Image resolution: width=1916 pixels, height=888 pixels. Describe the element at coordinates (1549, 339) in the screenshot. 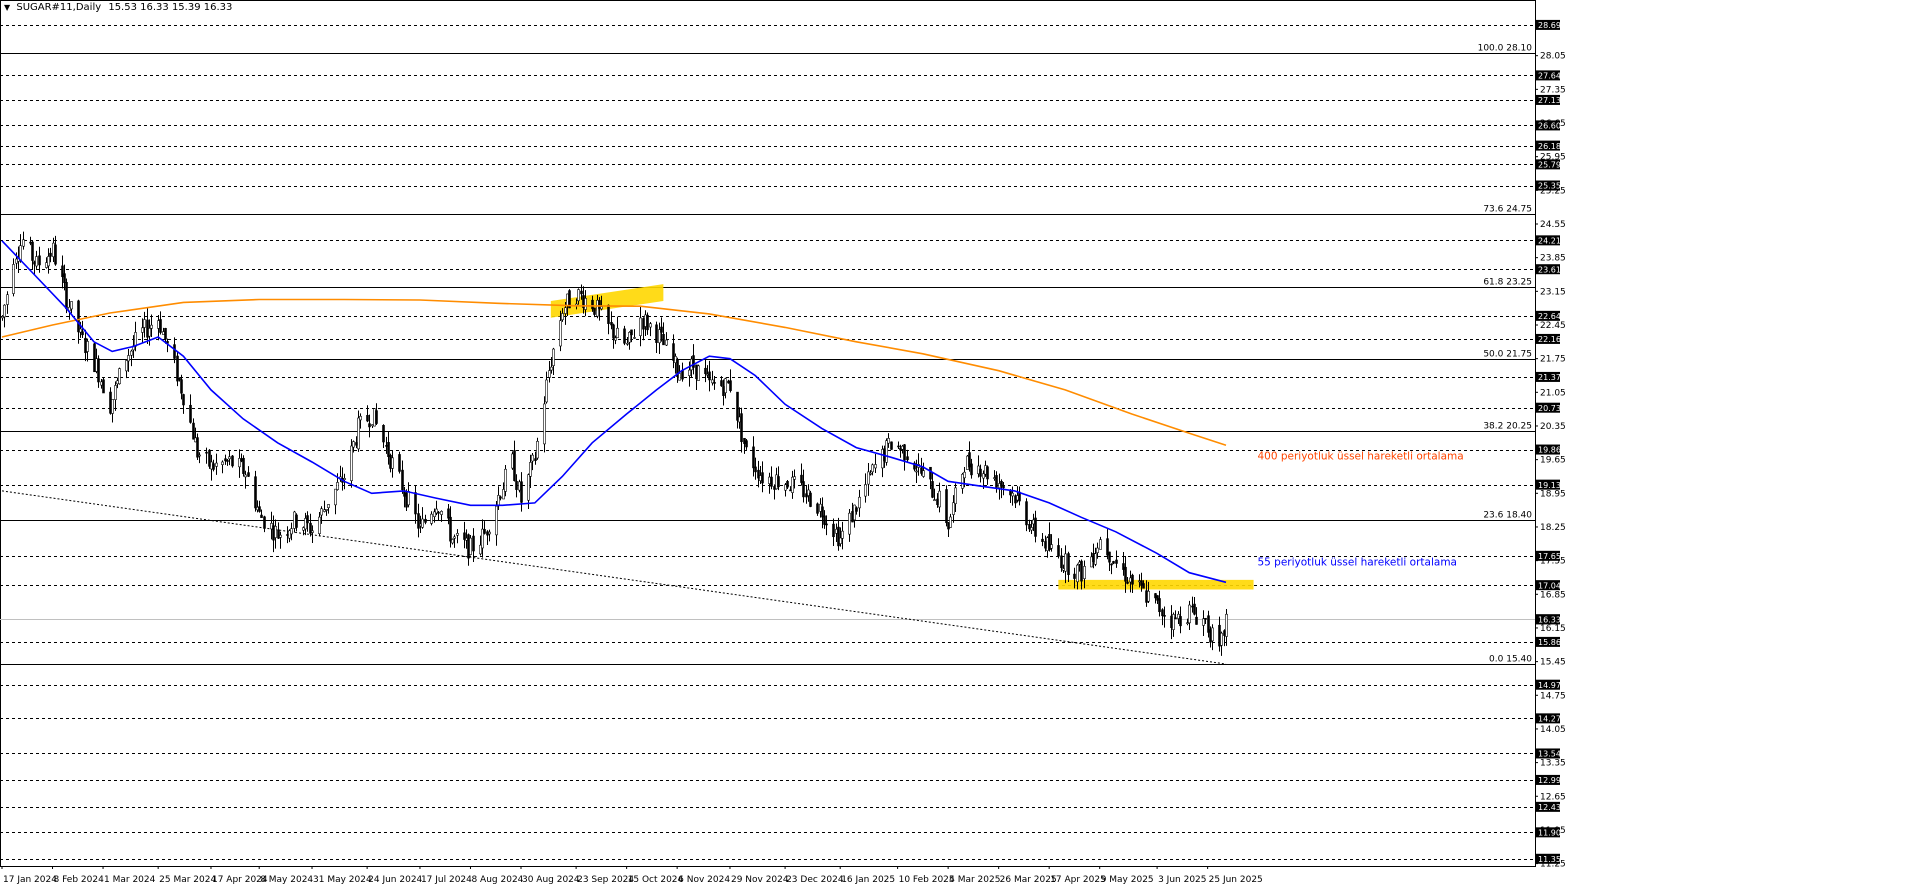

I see `price-badge-label: 22.16` at that location.